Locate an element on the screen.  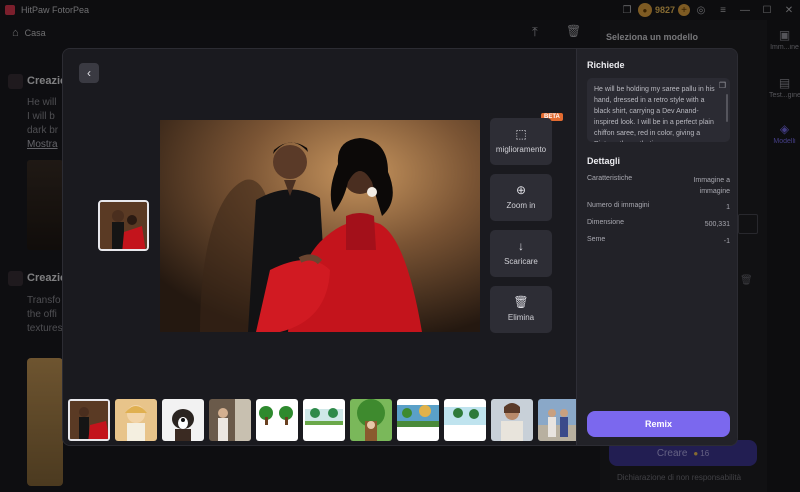
details-heading: Dettagli is located at coordinates (604, 161).